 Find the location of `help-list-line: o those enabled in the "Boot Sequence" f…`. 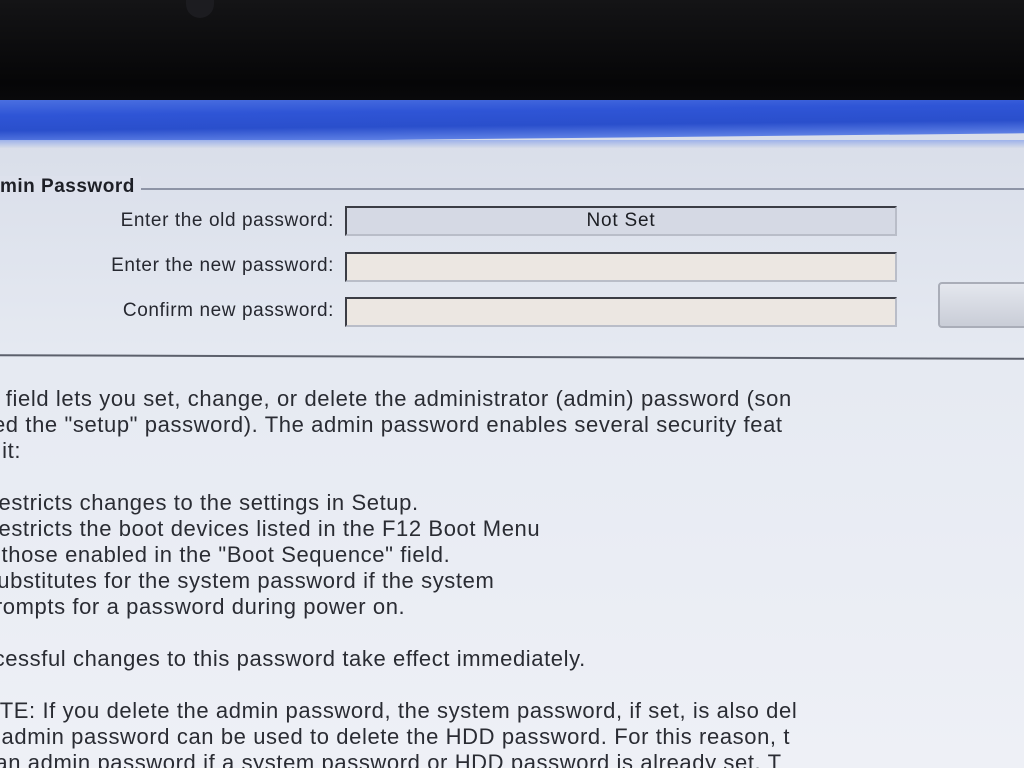

help-list-line: o those enabled in the "Boot Sequence" f… is located at coordinates (225, 554).